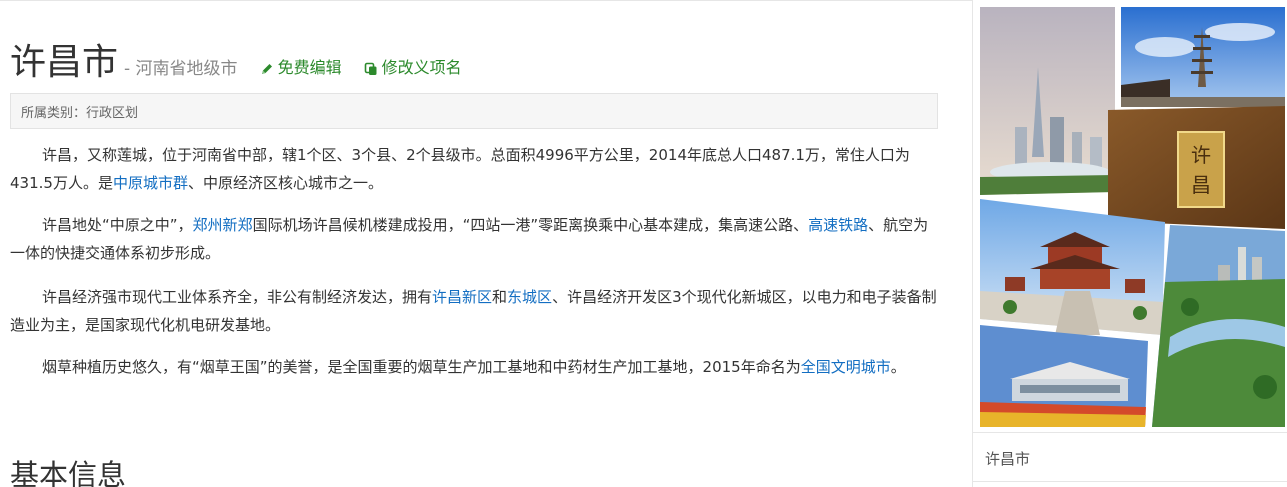 This screenshot has height=487, width=1287. I want to click on rename-button: 修改义项名, so click(413, 66).